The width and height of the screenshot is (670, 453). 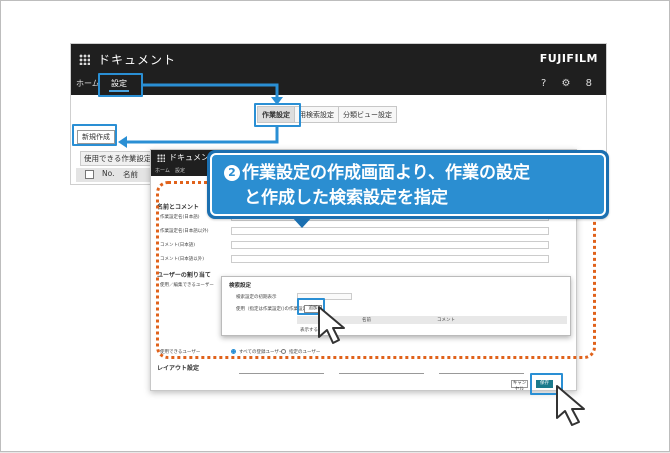 I want to click on callout-line-2: と作成した検索設定を指定, so click(x=346, y=198).